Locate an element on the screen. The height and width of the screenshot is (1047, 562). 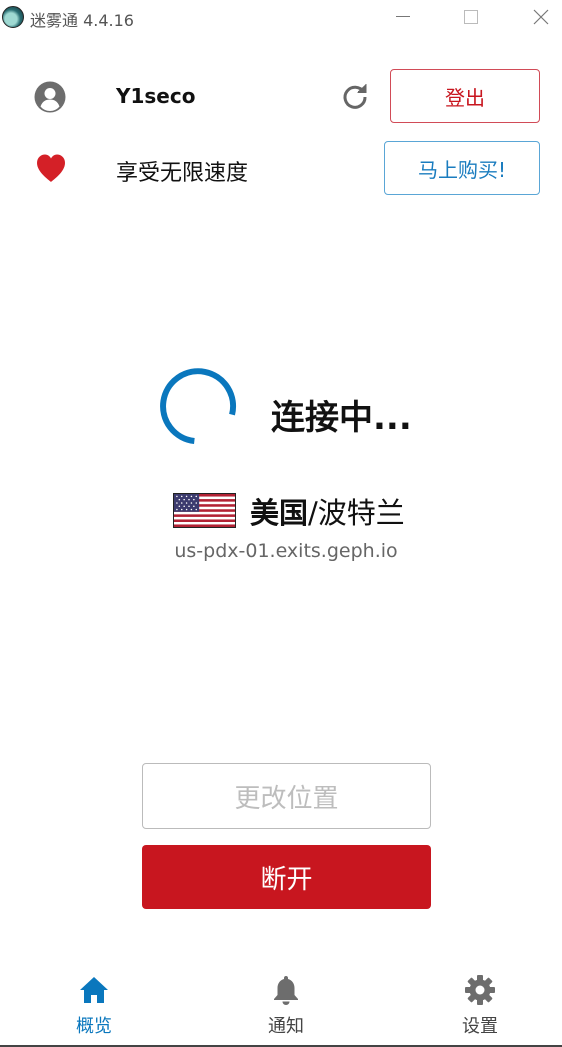
exit-location: 美国/波特兰 is located at coordinates (327, 511).